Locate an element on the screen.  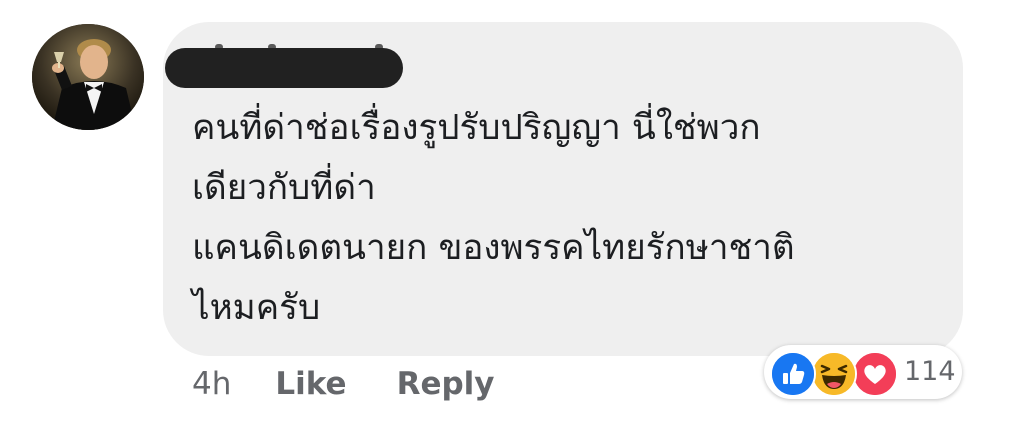
reply-button: Reply is located at coordinates (446, 384).